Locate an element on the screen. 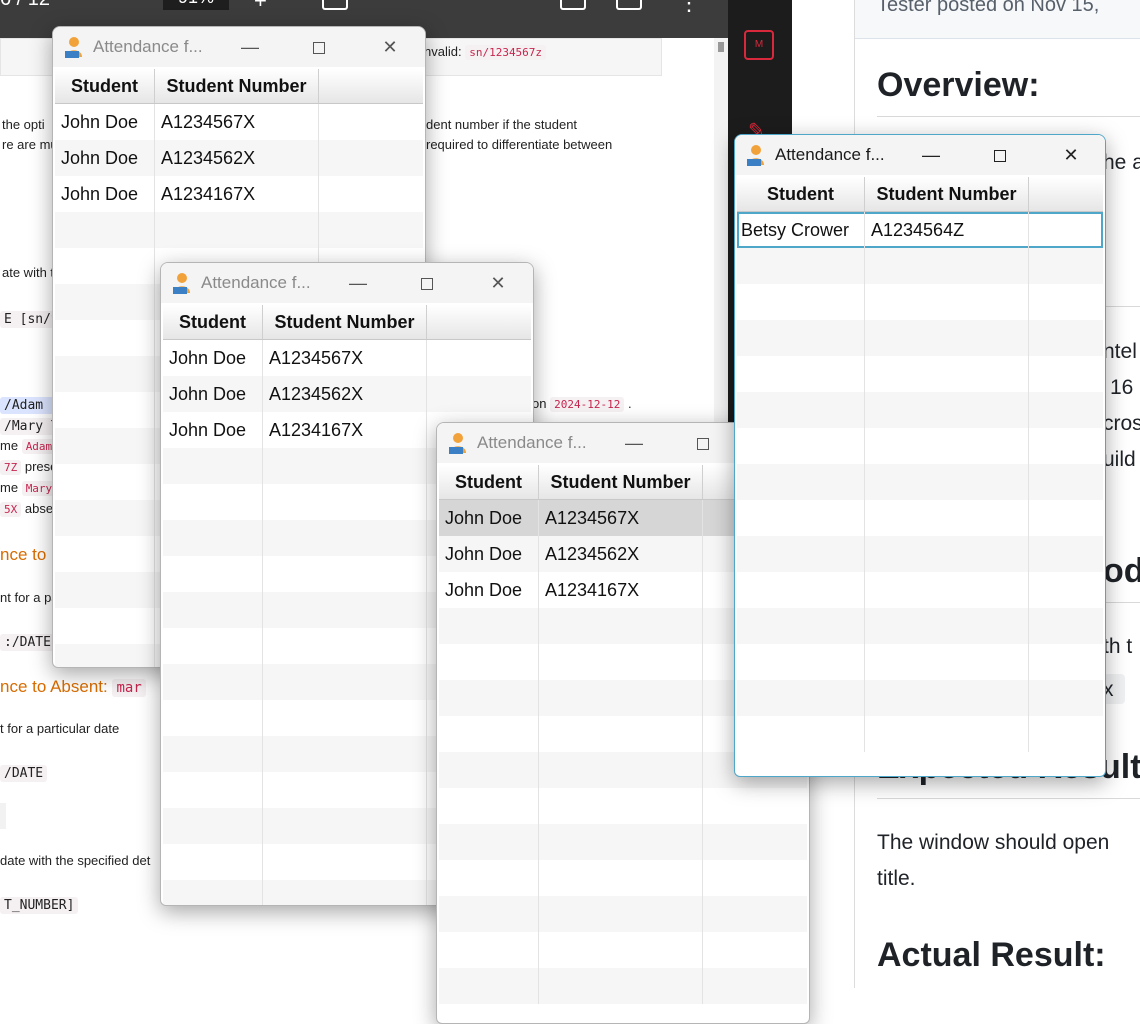 This screenshot has width=1140, height=1024. divider is located at coordinates (1008, 116).